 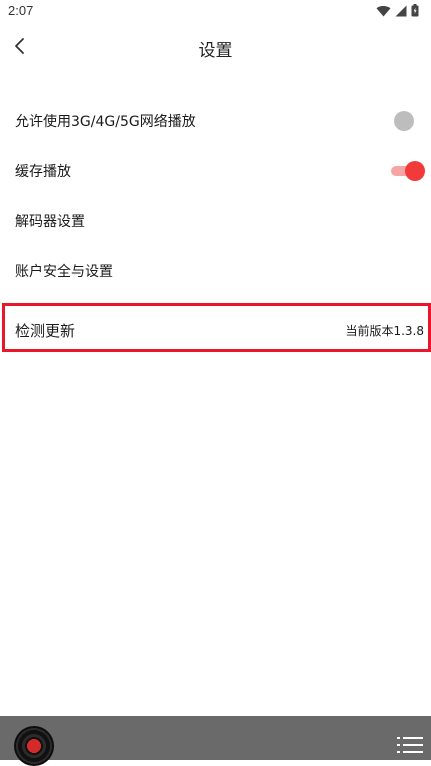 I want to click on signal-icon, so click(x=401, y=11).